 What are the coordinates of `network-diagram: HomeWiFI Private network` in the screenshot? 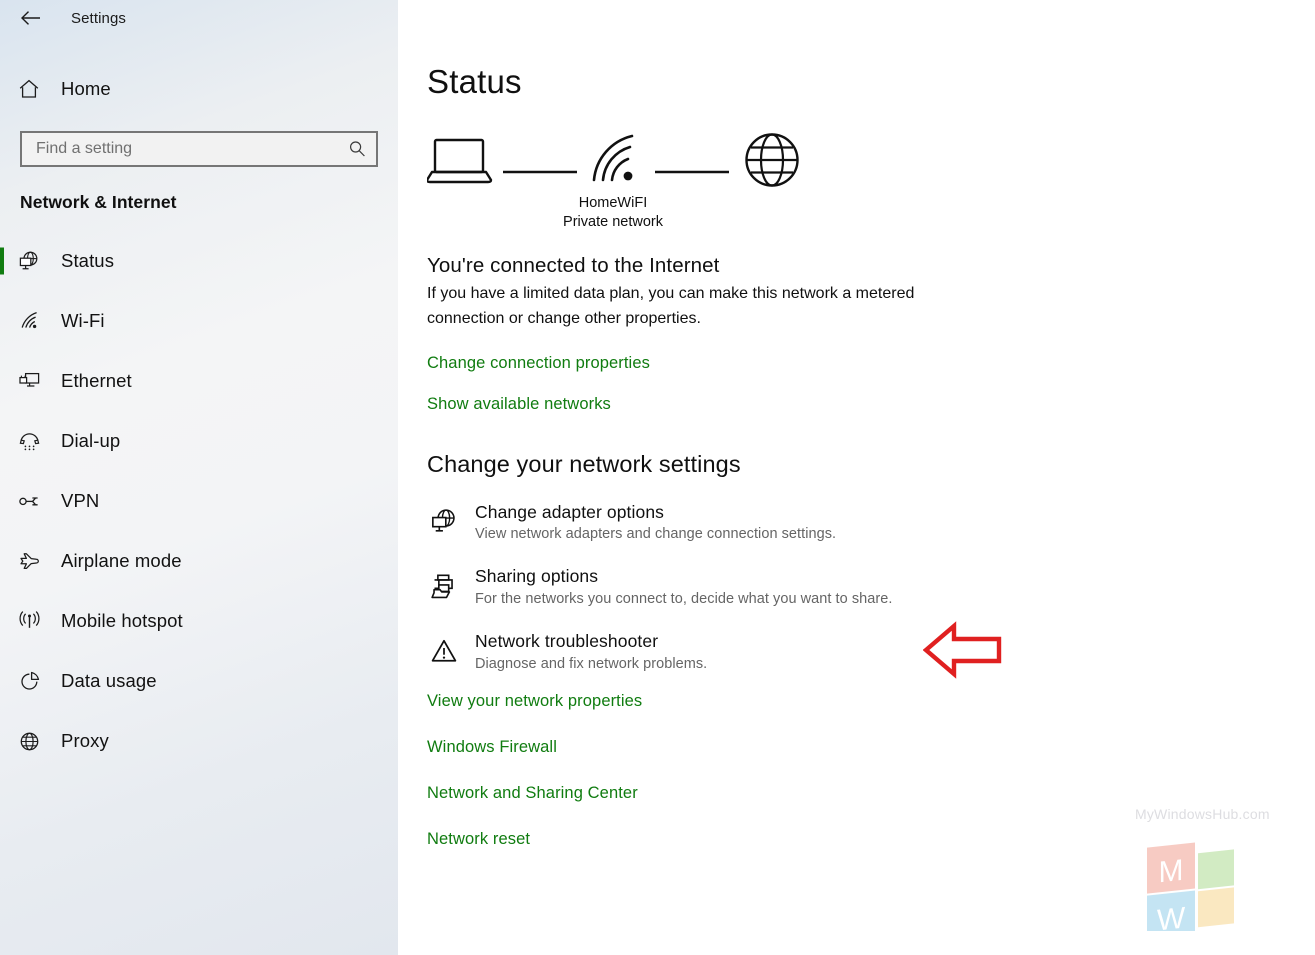 It's located at (626, 182).